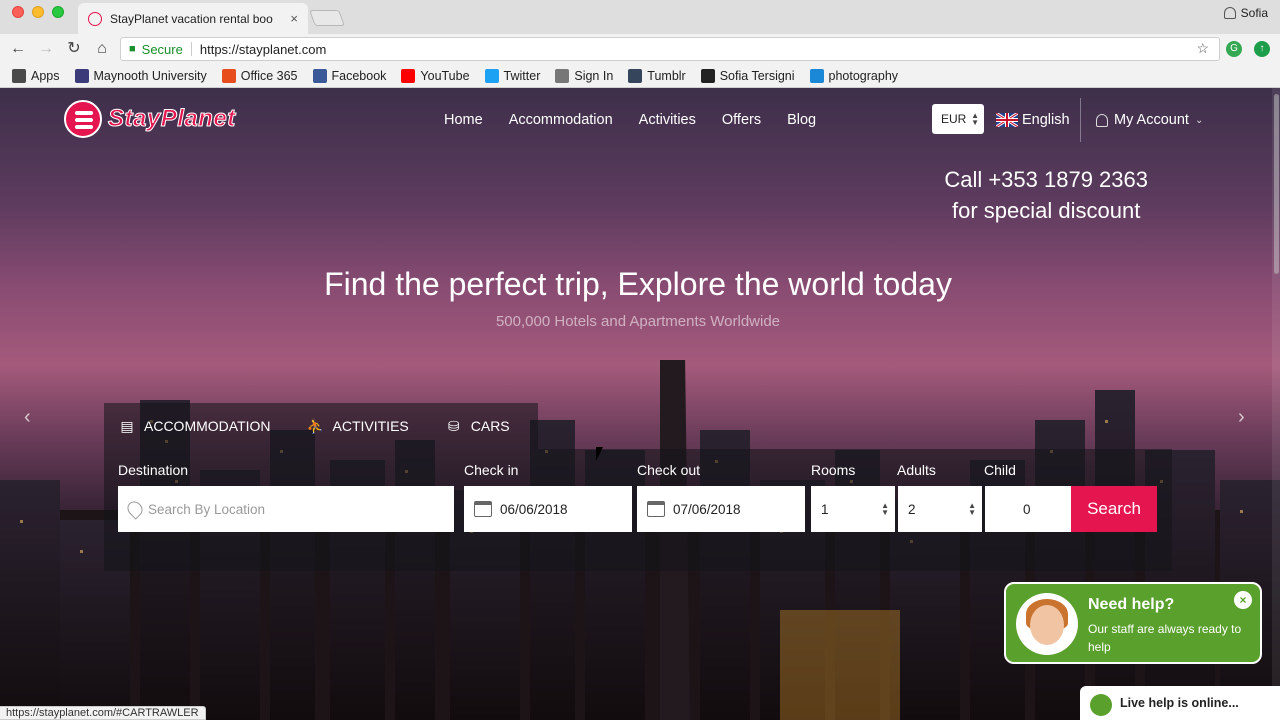  What do you see at coordinates (940, 509) in the screenshot?
I see `adults-select: 2 ▲ ▼` at bounding box center [940, 509].